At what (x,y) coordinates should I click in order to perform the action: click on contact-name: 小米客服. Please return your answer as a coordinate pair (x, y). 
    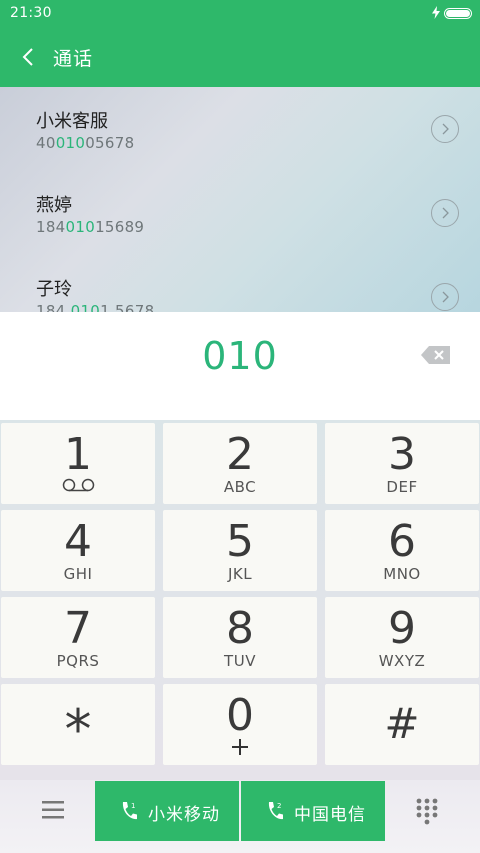
    Looking at the image, I should click on (72, 121).